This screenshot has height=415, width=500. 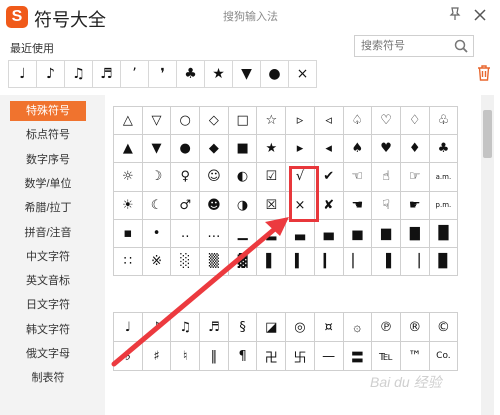 What do you see at coordinates (406, 382) in the screenshot?
I see `watermark: Bai du 经验` at bounding box center [406, 382].